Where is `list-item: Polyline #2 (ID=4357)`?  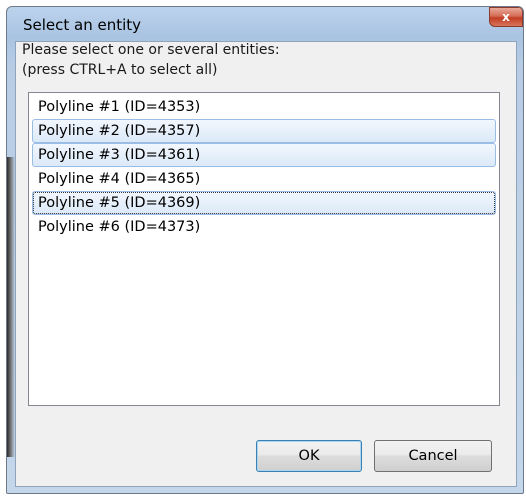
list-item: Polyline #2 (ID=4357) is located at coordinates (264, 131).